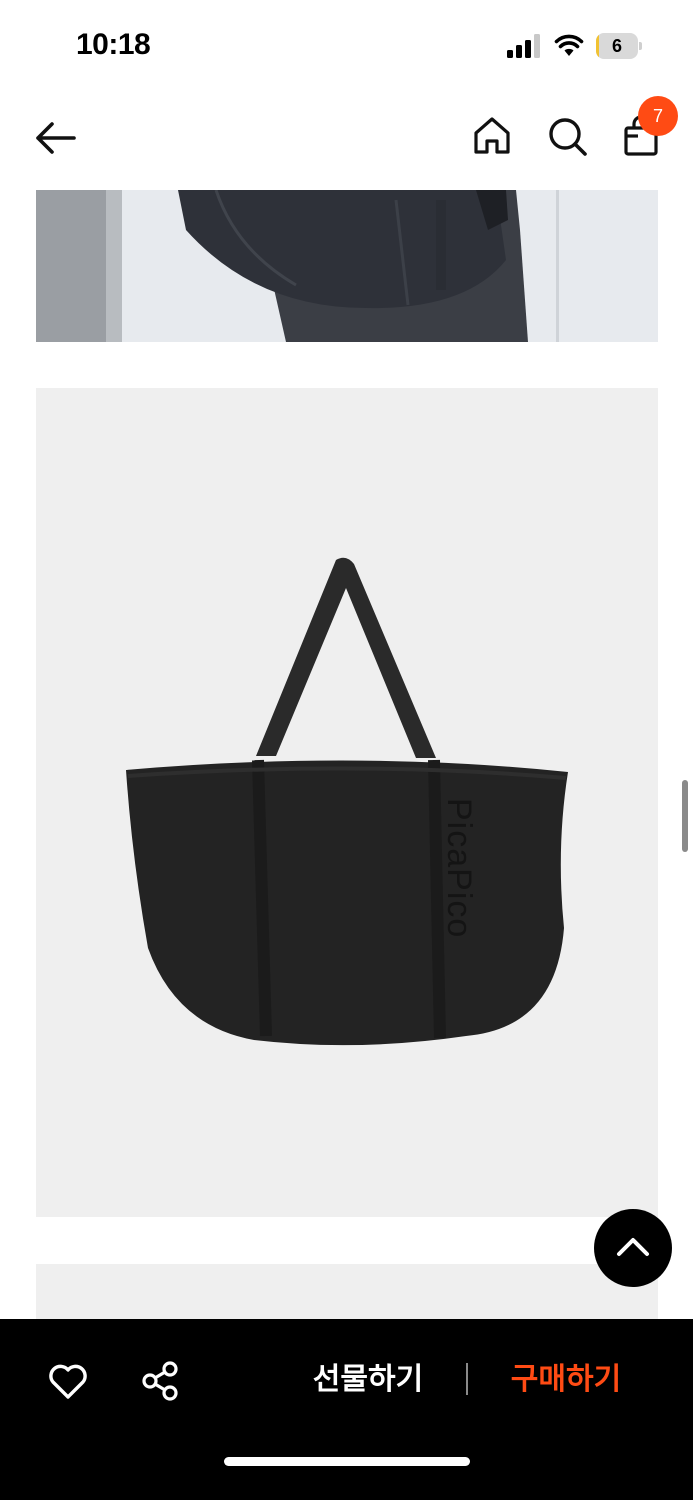 This screenshot has width=693, height=1500. What do you see at coordinates (567, 136) in the screenshot?
I see `search-icon` at bounding box center [567, 136].